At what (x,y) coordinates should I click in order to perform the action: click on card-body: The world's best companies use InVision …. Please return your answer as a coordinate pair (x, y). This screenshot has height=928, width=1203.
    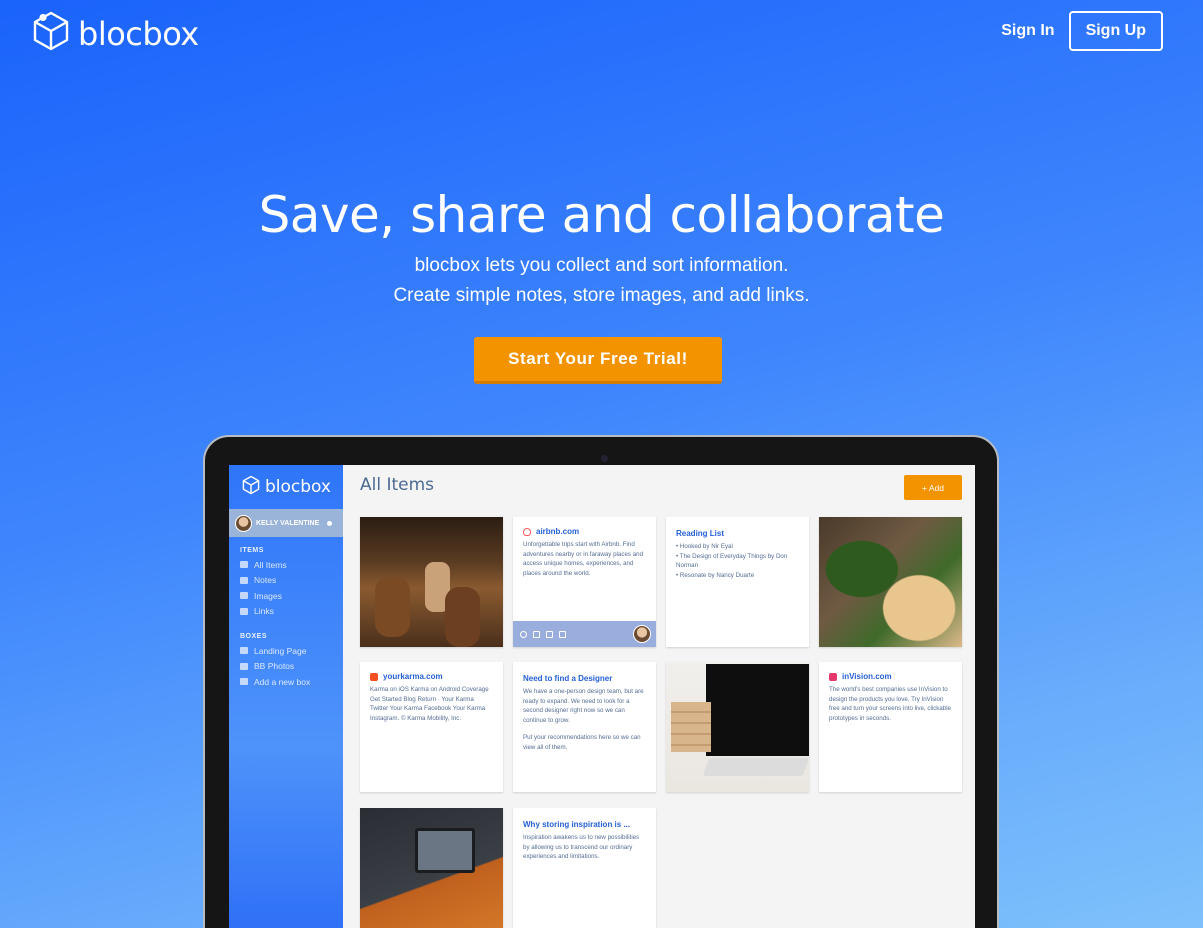
    Looking at the image, I should click on (890, 704).